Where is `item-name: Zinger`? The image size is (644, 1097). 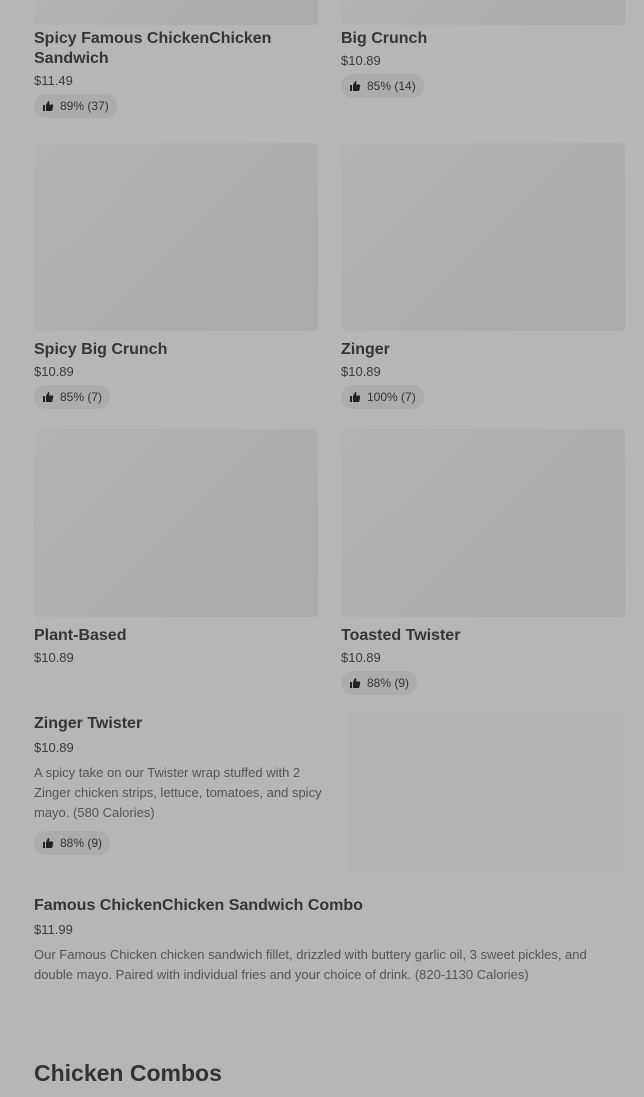
item-name: Zinger is located at coordinates (365, 349).